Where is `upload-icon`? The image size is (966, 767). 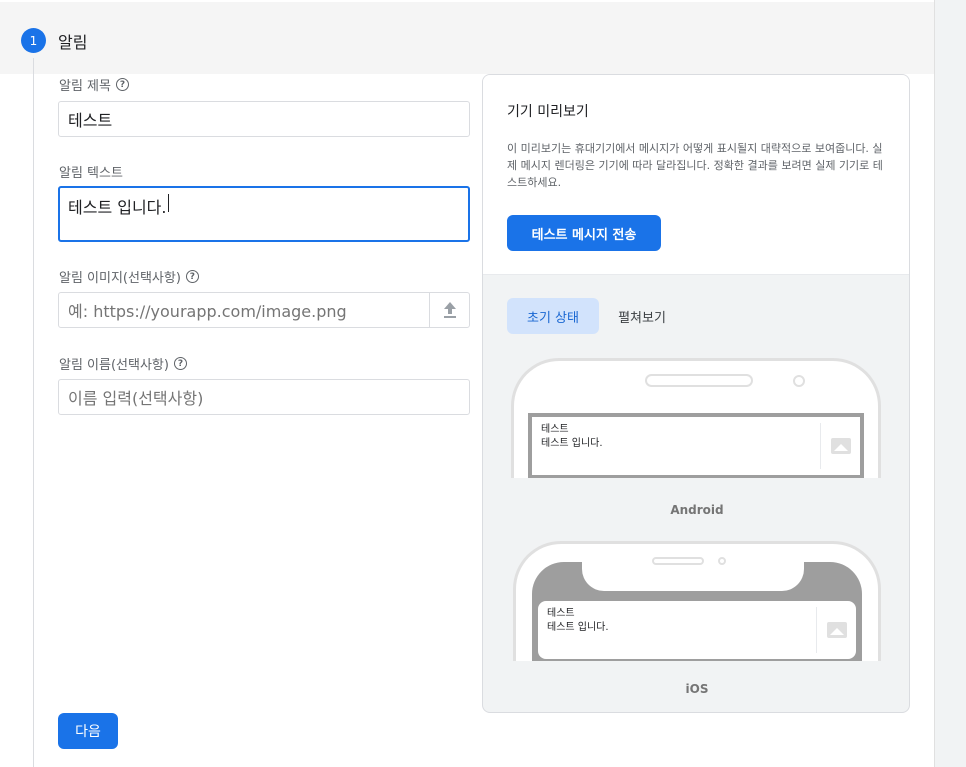
upload-icon is located at coordinates (449, 310).